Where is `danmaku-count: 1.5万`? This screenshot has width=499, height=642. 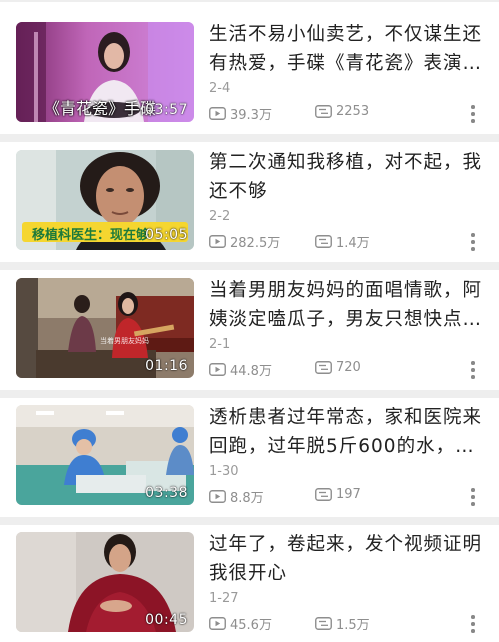 danmaku-count: 1.5万 is located at coordinates (342, 623).